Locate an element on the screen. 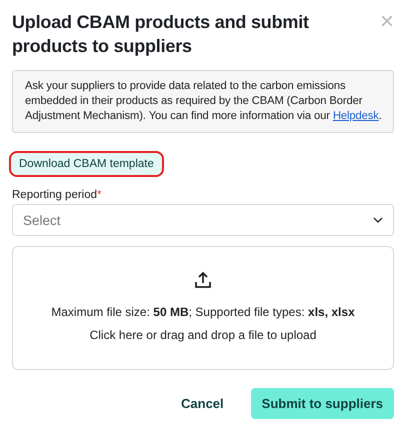 The height and width of the screenshot is (431, 407). chevron-down-icon is located at coordinates (378, 220).